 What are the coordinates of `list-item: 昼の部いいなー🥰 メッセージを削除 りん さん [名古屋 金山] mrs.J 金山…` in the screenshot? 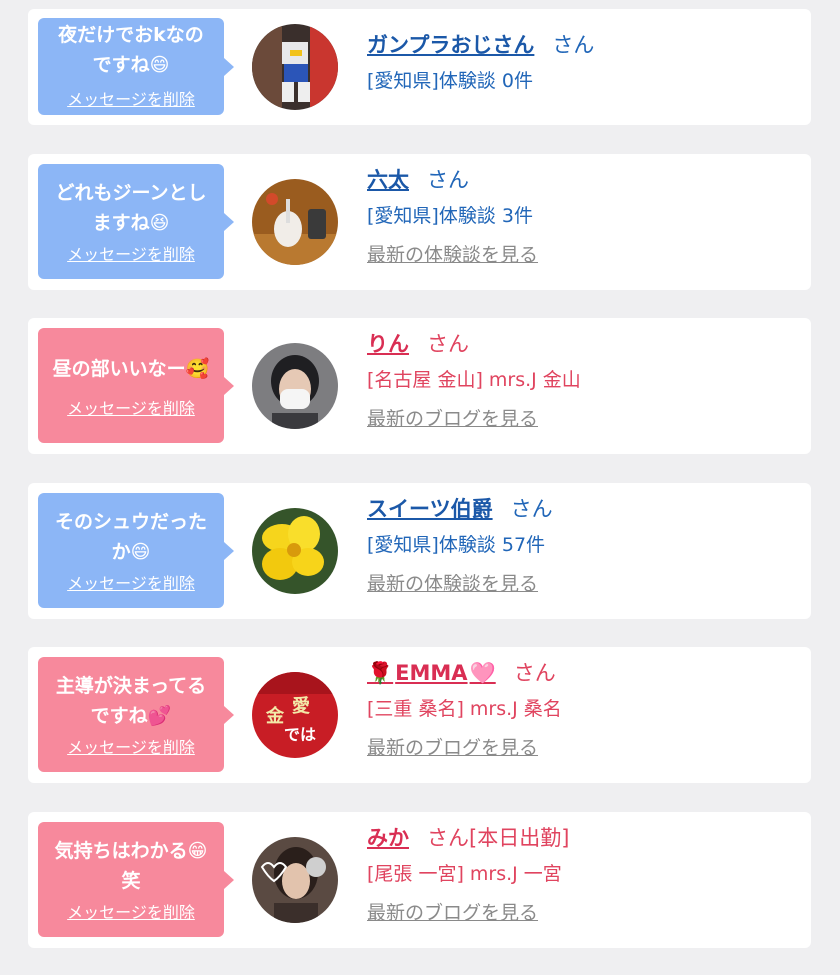 It's located at (419, 386).